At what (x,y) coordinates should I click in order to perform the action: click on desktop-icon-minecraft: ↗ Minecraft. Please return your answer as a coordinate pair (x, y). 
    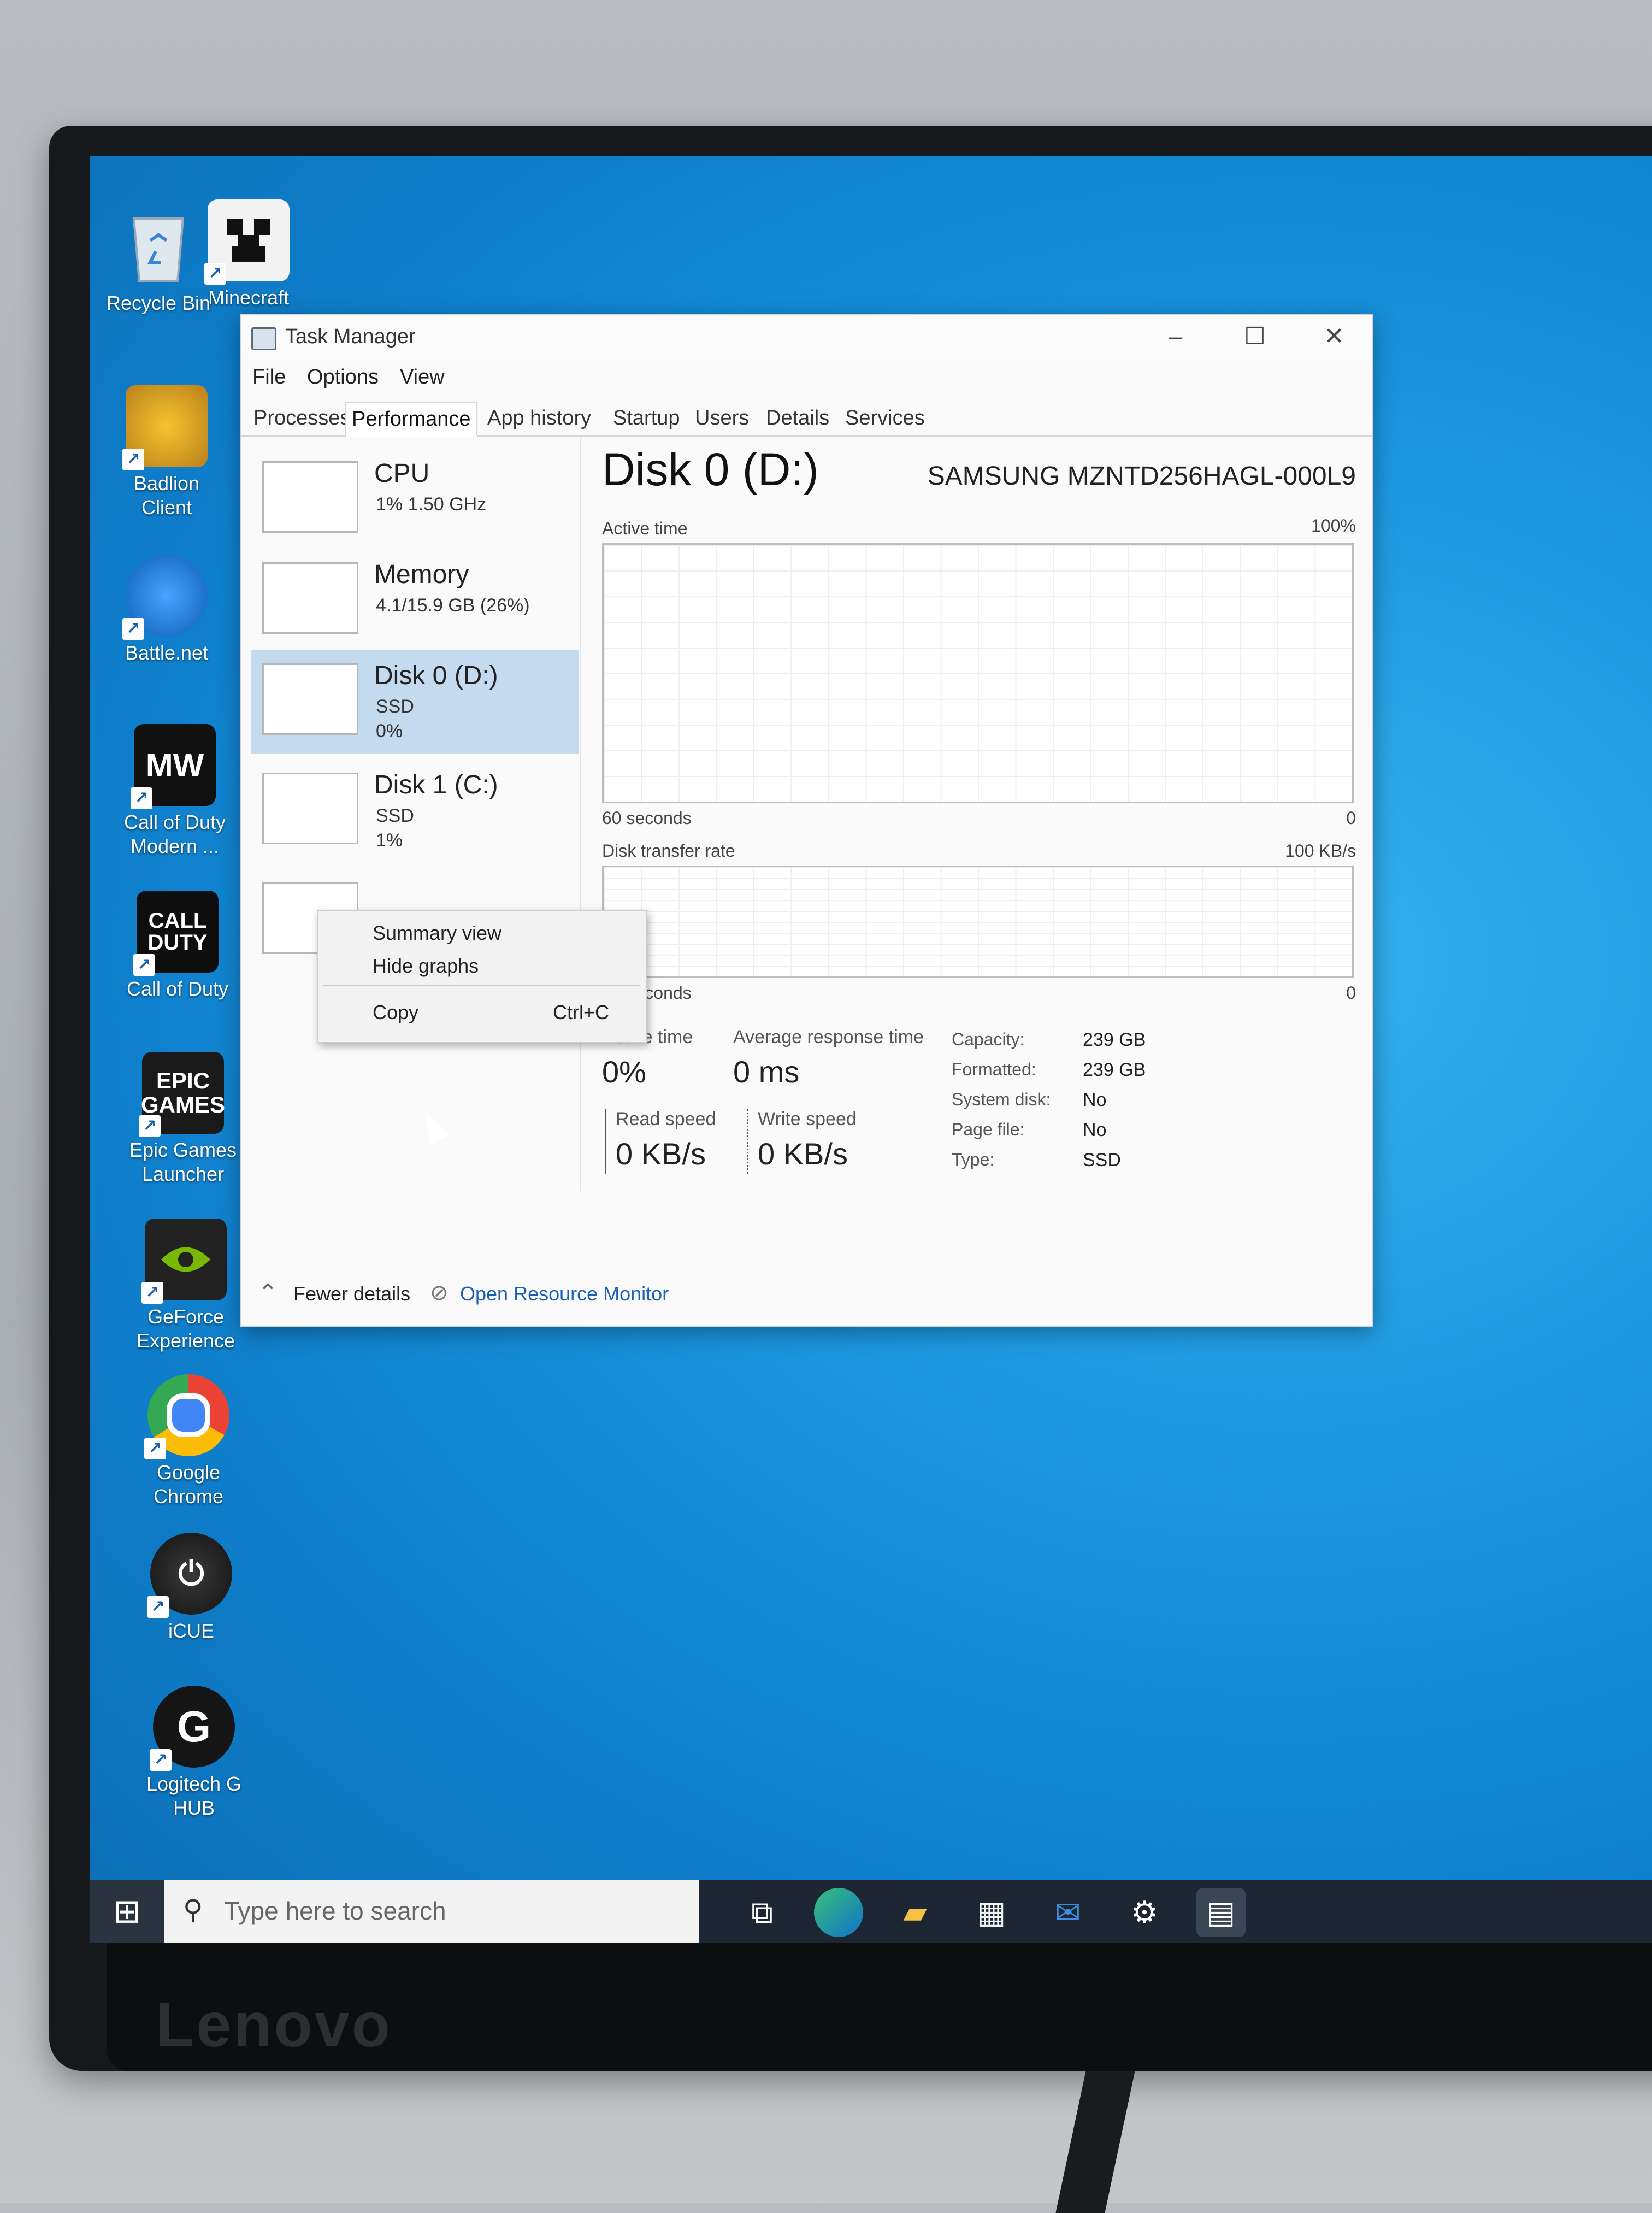
    Looking at the image, I should click on (248, 254).